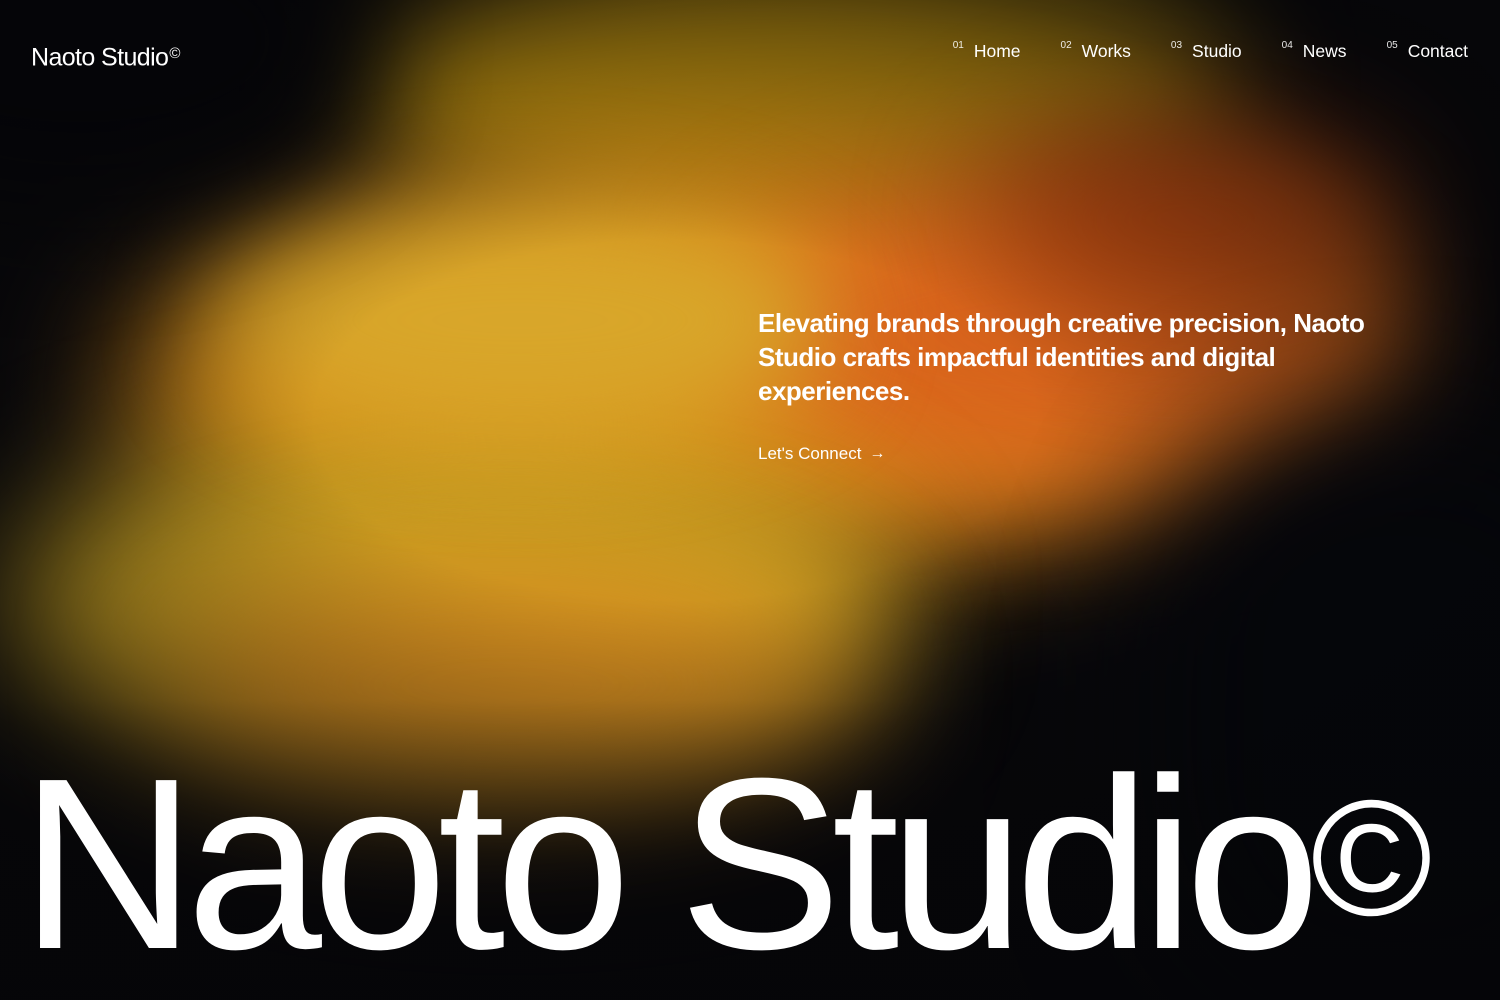 The width and height of the screenshot is (1500, 1000). I want to click on nav-number: 02, so click(1066, 45).